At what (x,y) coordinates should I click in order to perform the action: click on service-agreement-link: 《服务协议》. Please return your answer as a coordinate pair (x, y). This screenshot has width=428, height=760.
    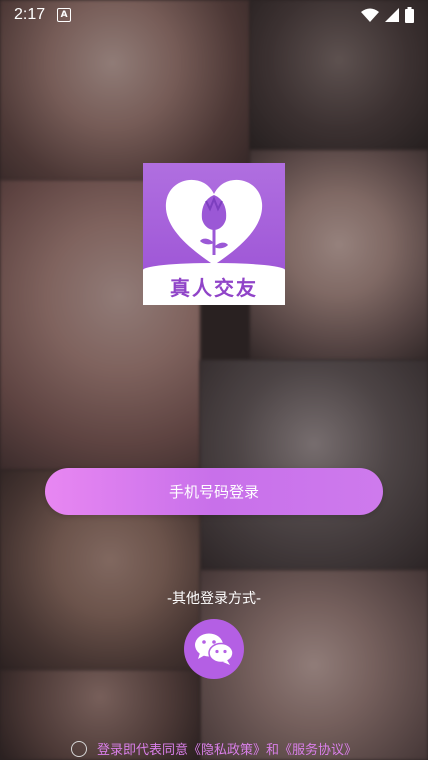
    Looking at the image, I should click on (318, 748).